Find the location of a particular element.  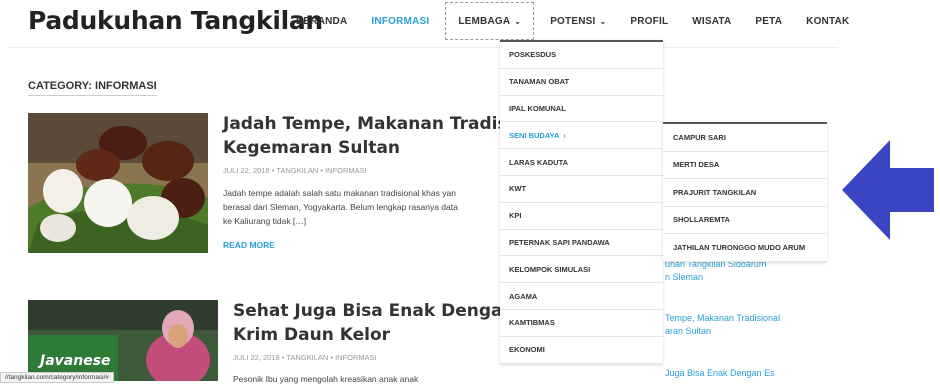

nav-label: POTENSI is located at coordinates (573, 21).